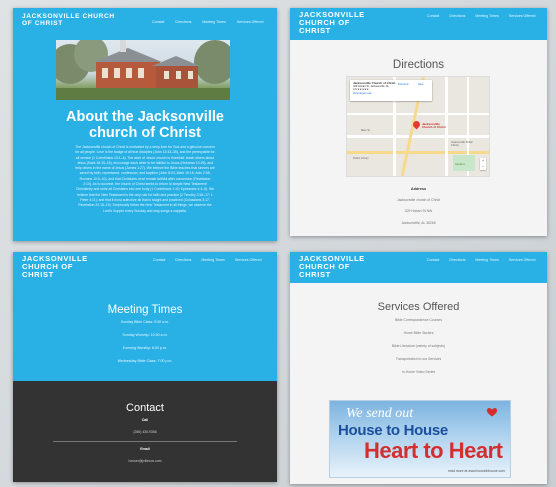 This screenshot has height=487, width=556. I want to click on call-label: Call, so click(145, 420).